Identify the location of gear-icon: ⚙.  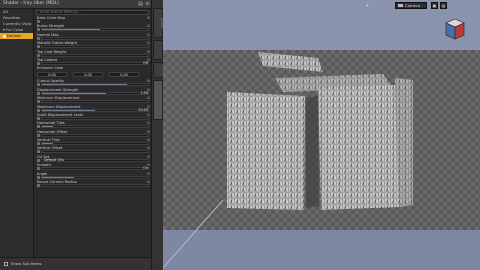
(148, 18).